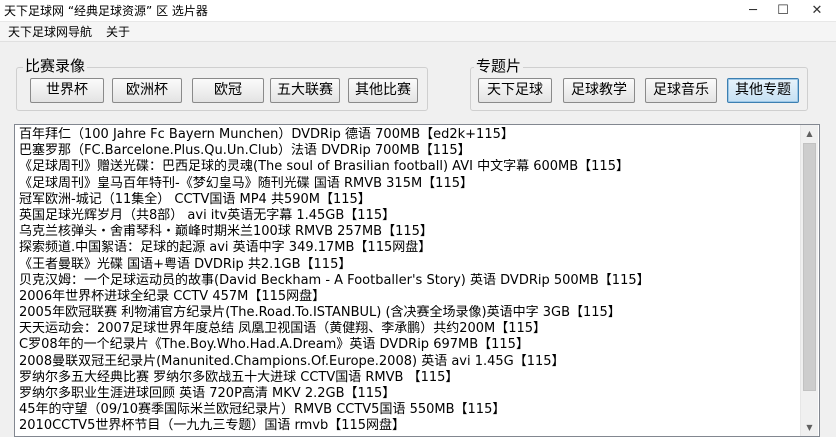 This screenshot has width=836, height=437. I want to click on football-teaching-button: 足球教学, so click(599, 90).